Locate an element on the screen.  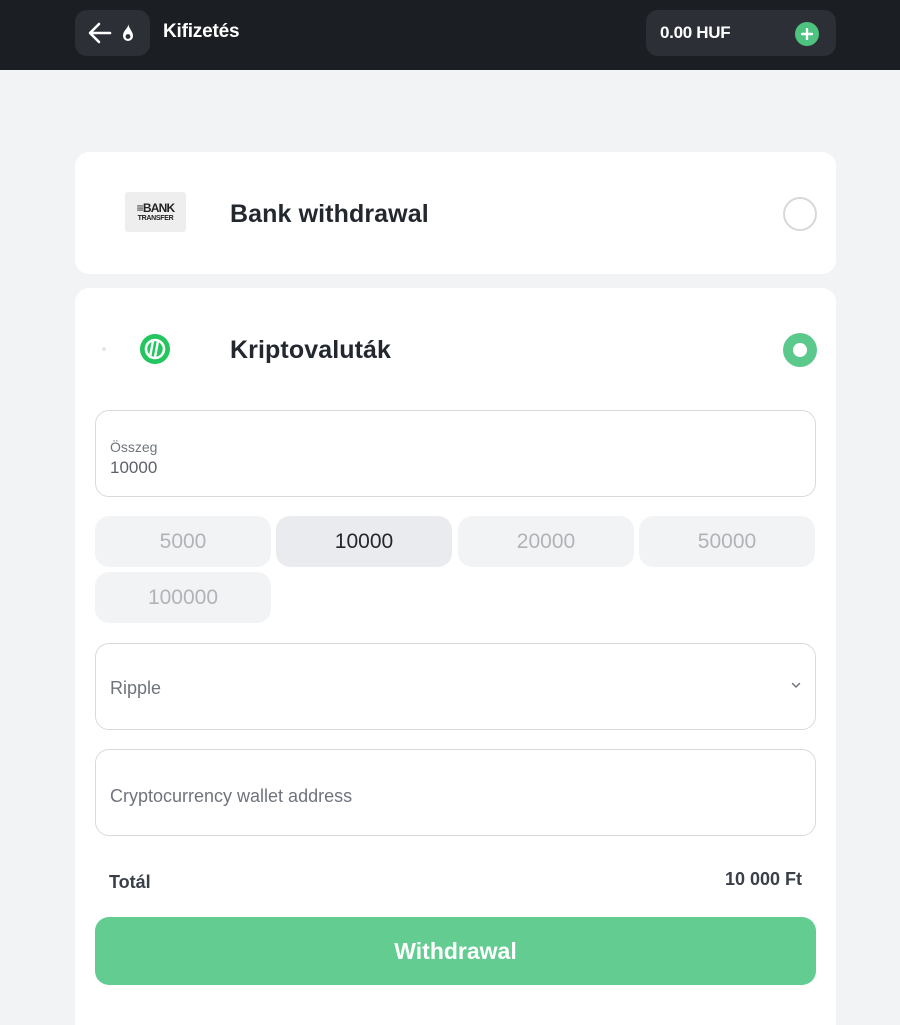
decorative-dot is located at coordinates (104, 349).